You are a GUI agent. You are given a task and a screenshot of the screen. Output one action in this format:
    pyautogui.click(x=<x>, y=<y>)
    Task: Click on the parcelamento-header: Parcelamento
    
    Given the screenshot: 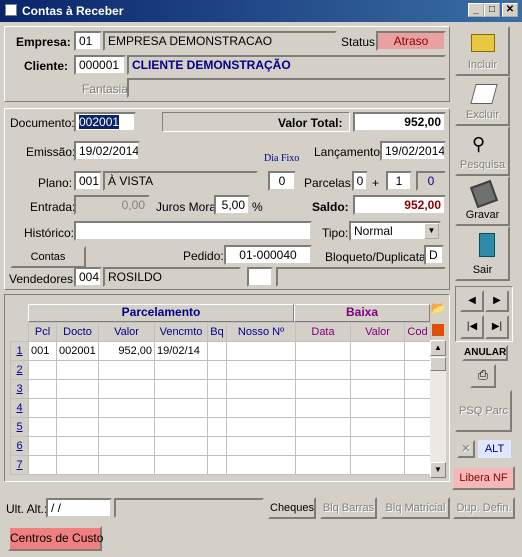 What is the action you would take?
    pyautogui.click(x=161, y=313)
    